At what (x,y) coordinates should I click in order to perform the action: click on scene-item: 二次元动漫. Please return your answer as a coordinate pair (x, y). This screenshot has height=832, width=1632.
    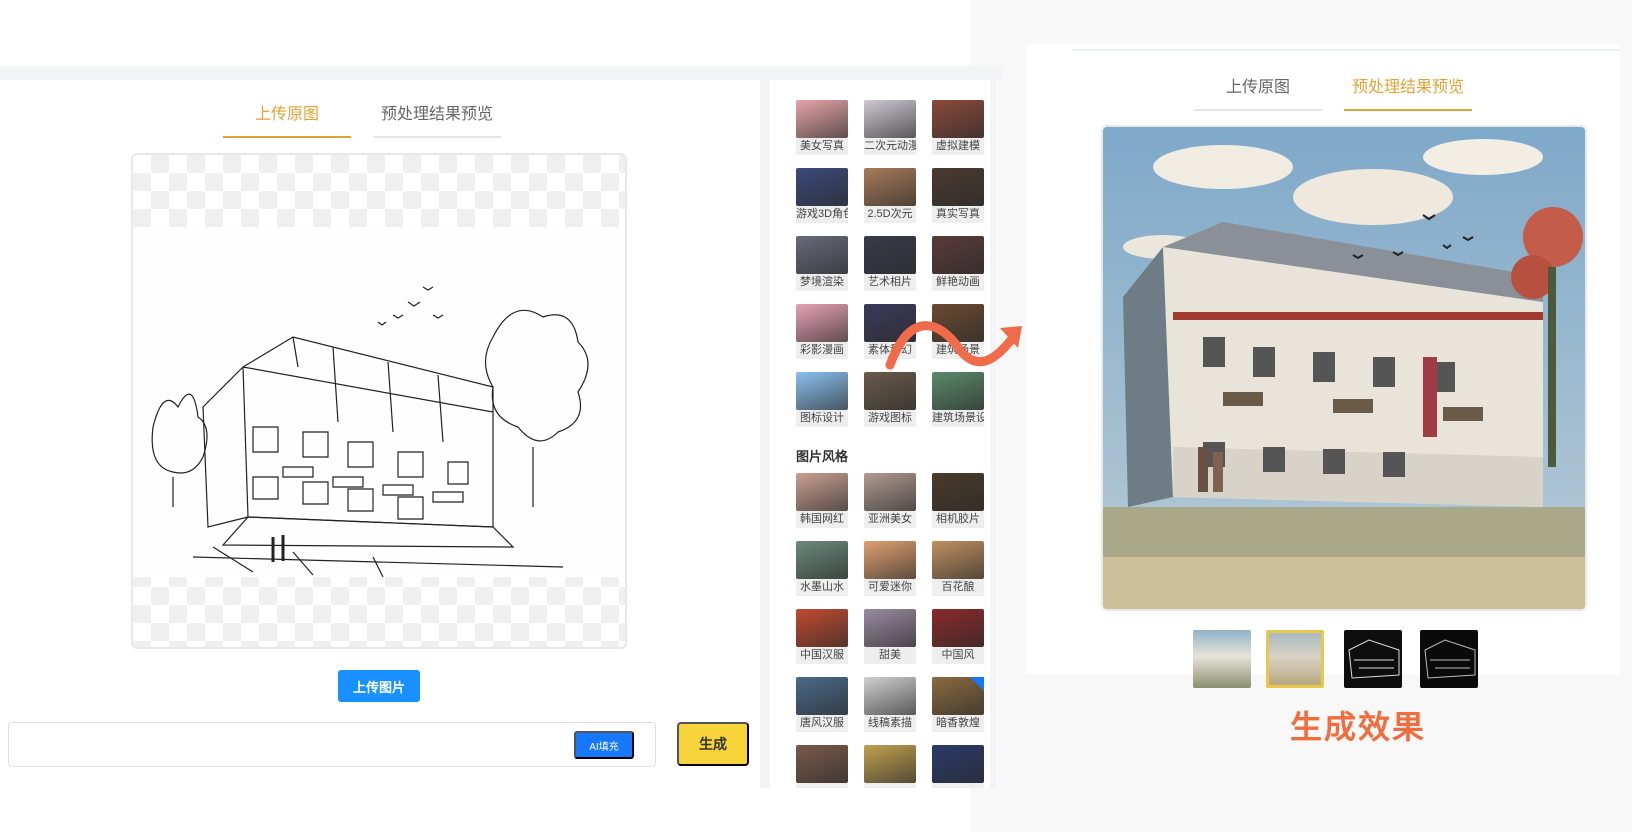
    Looking at the image, I should click on (890, 127).